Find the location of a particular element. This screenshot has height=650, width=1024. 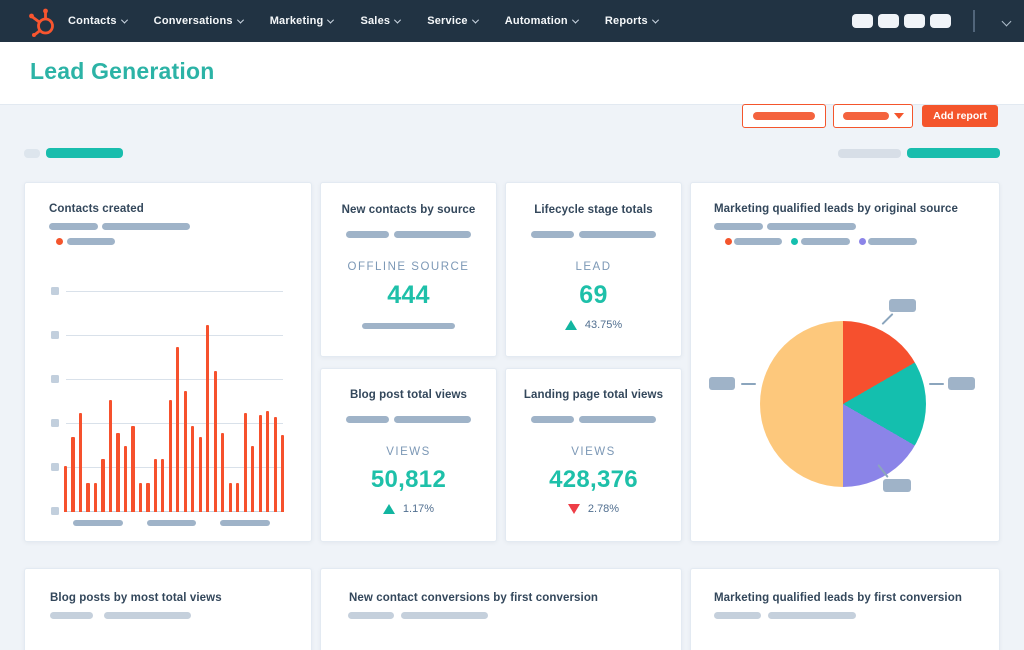

stat-value: 50,812 is located at coordinates (408, 479).